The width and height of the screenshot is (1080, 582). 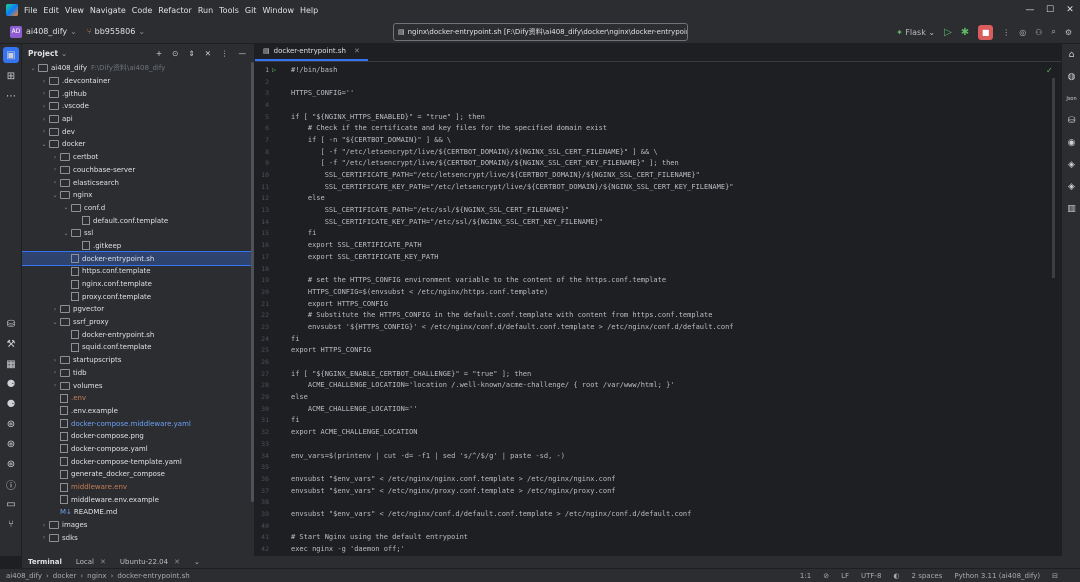 What do you see at coordinates (11, 504) in the screenshot?
I see `terminal-tool-icon: ▭` at bounding box center [11, 504].